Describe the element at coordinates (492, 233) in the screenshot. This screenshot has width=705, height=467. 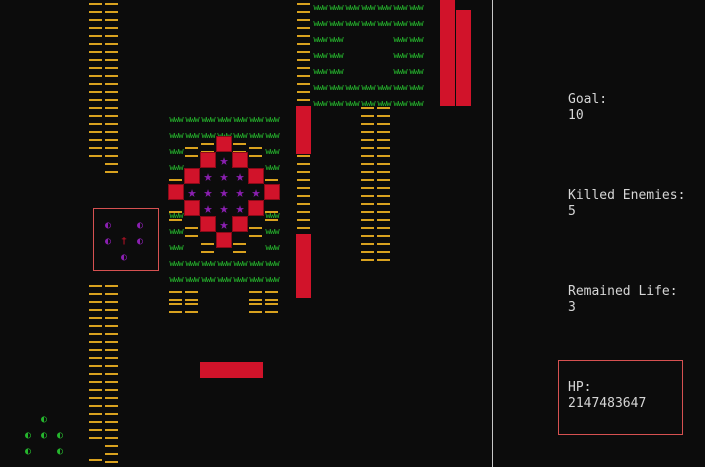
I see `panel-divider` at that location.